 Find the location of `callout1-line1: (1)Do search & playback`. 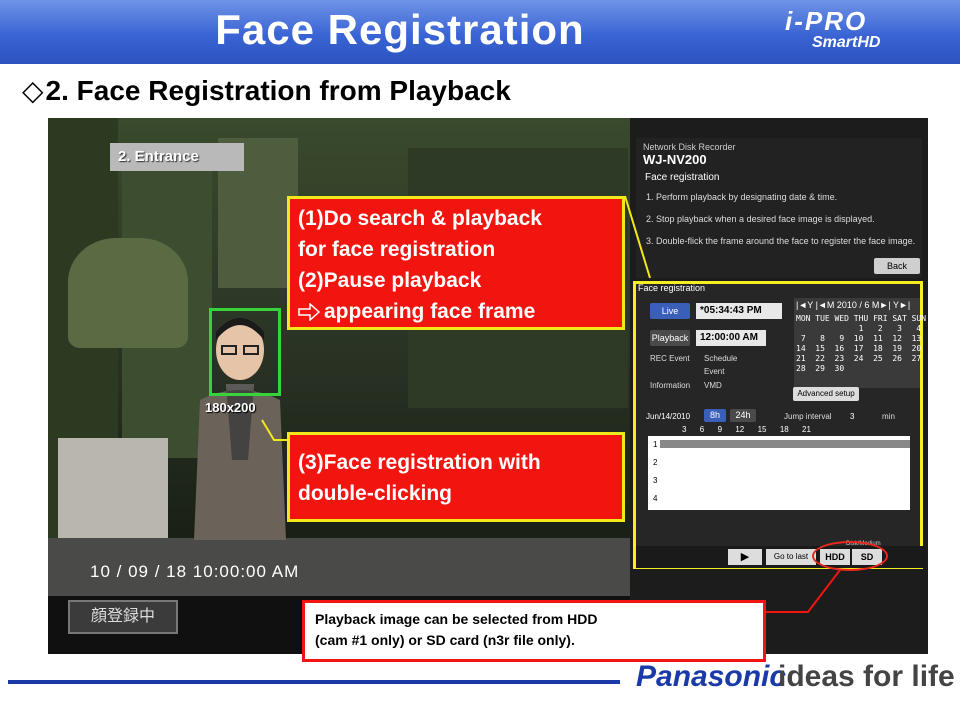

callout1-line1: (1)Do search & playback is located at coordinates (420, 218).